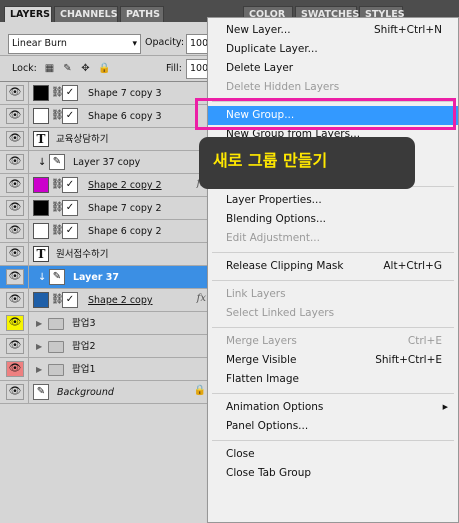 Image resolution: width=459 pixels, height=523 pixels. What do you see at coordinates (333, 68) in the screenshot?
I see `menu-item: Delete Layer` at bounding box center [333, 68].